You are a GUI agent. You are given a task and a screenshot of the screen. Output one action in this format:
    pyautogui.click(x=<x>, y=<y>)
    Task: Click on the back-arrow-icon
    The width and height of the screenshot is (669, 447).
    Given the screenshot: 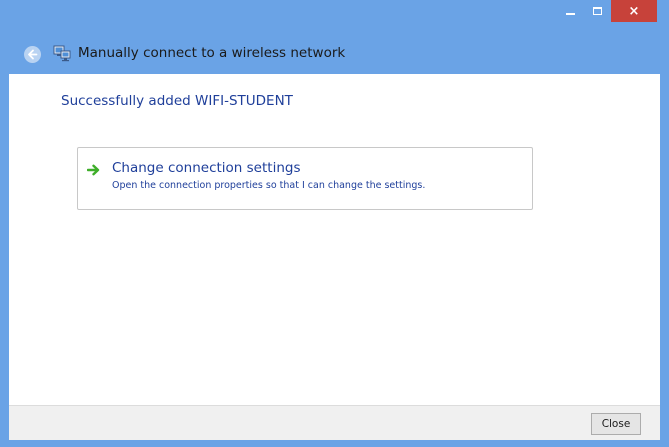 What is the action you would take?
    pyautogui.click(x=33, y=54)
    